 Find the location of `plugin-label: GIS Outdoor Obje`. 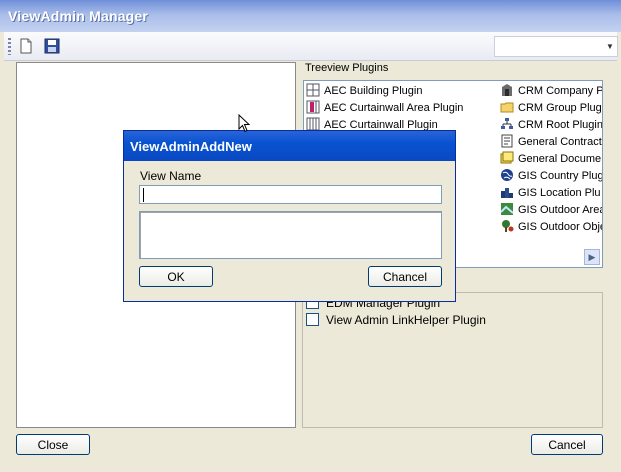

plugin-label: GIS Outdoor Obje is located at coordinates (560, 227).